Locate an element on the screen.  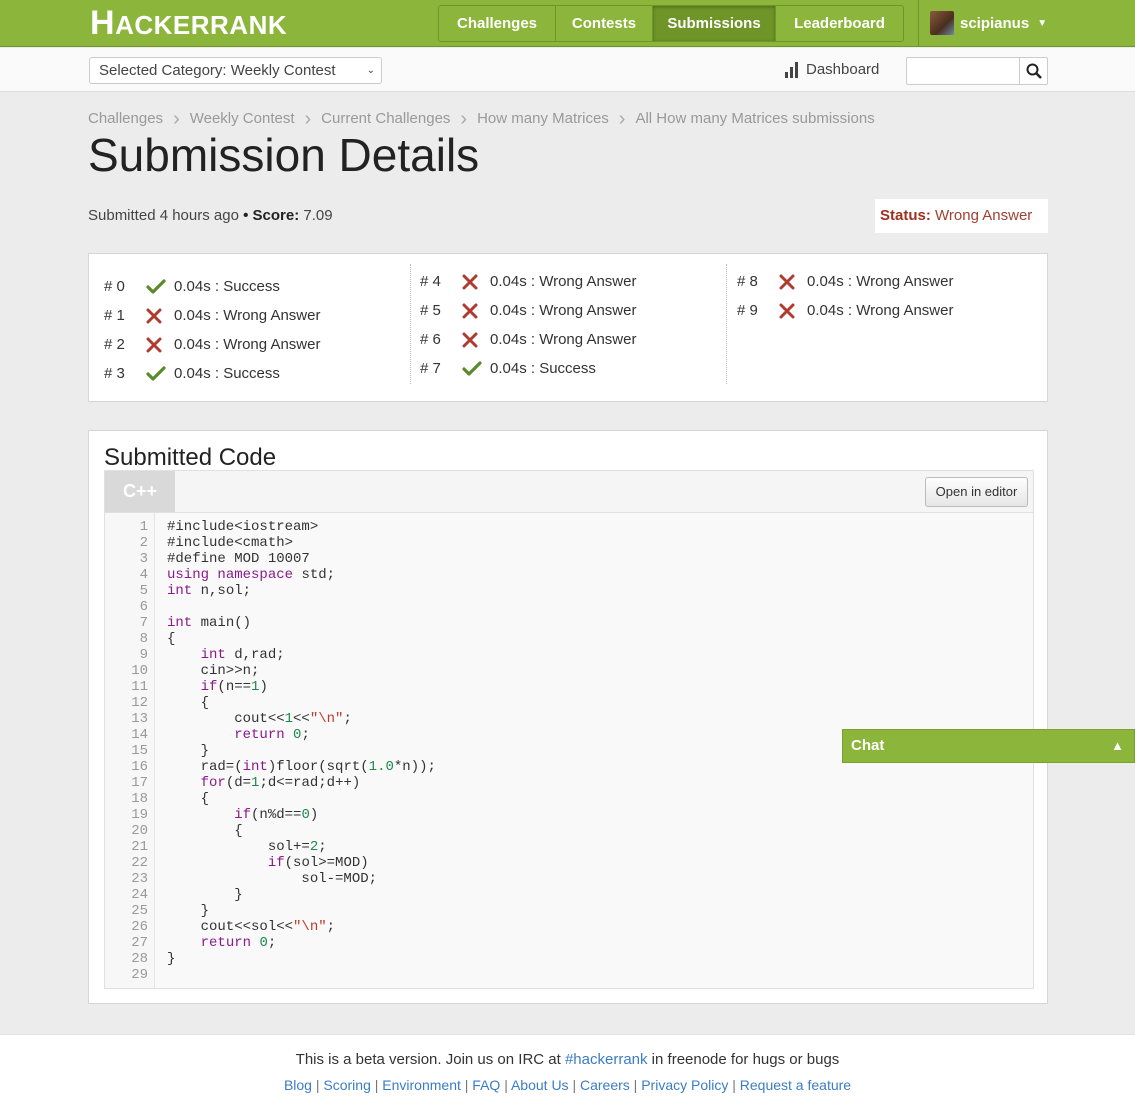
testcase-number: # 8 is located at coordinates (747, 281).